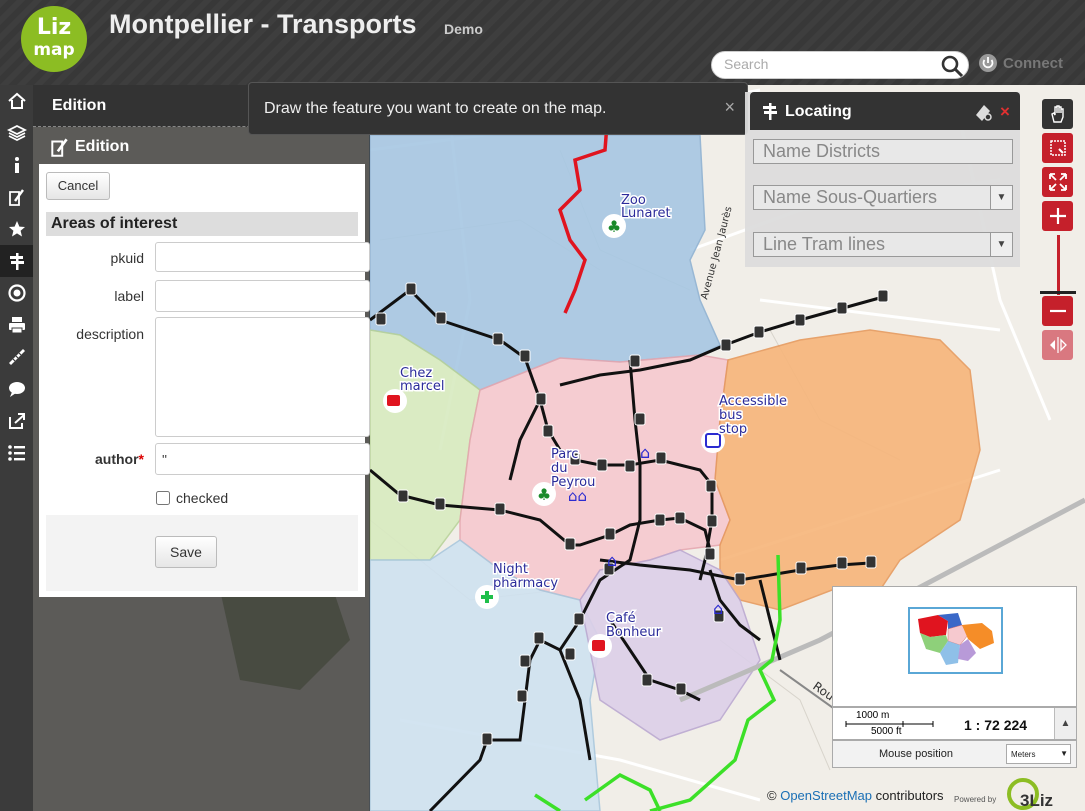  I want to click on overview-extent, so click(955, 640).